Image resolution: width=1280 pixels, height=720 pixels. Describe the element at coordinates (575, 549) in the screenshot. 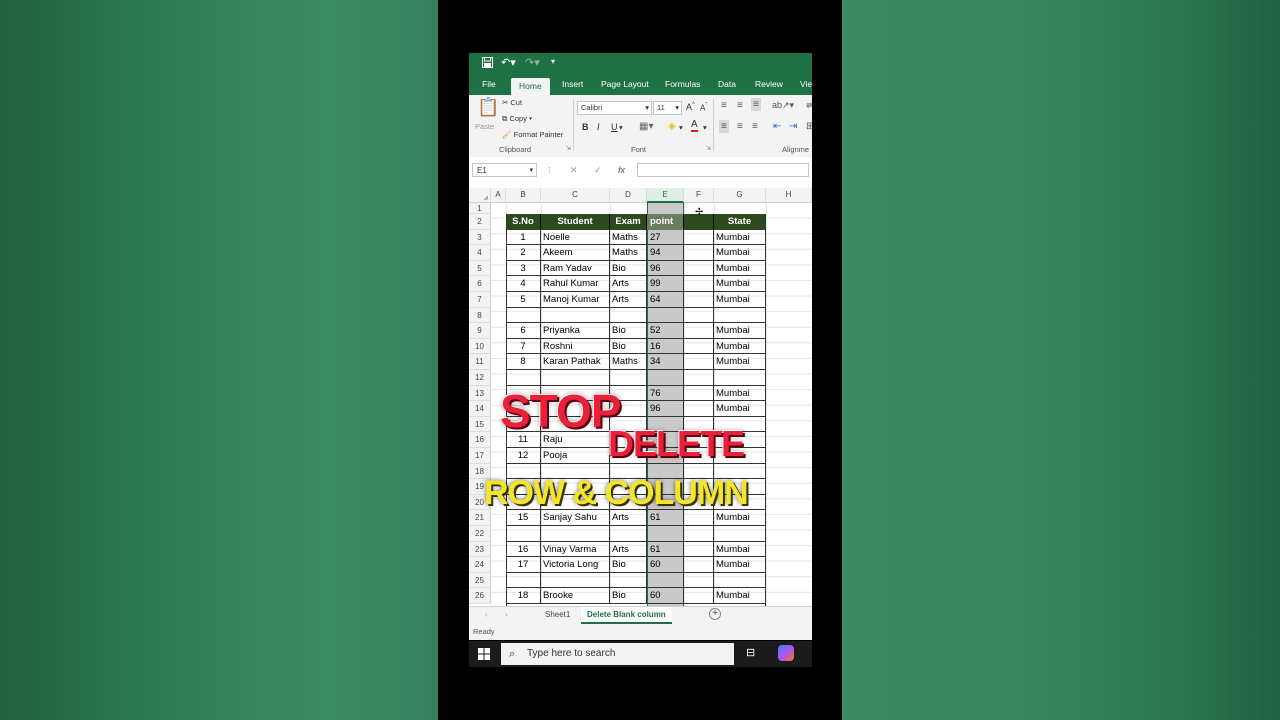

I see `table-cell-student: Vinay Varma` at that location.